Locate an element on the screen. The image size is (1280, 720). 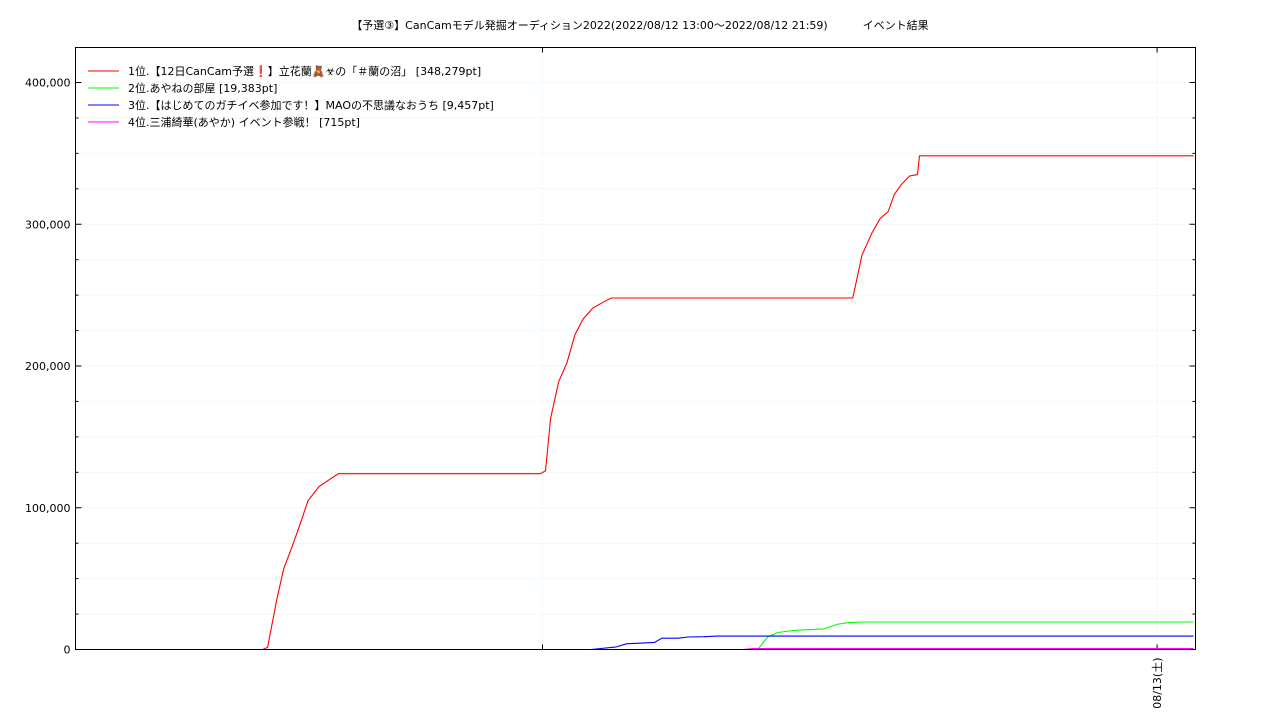
y-tick-label: 300,000 is located at coordinates (48, 224).